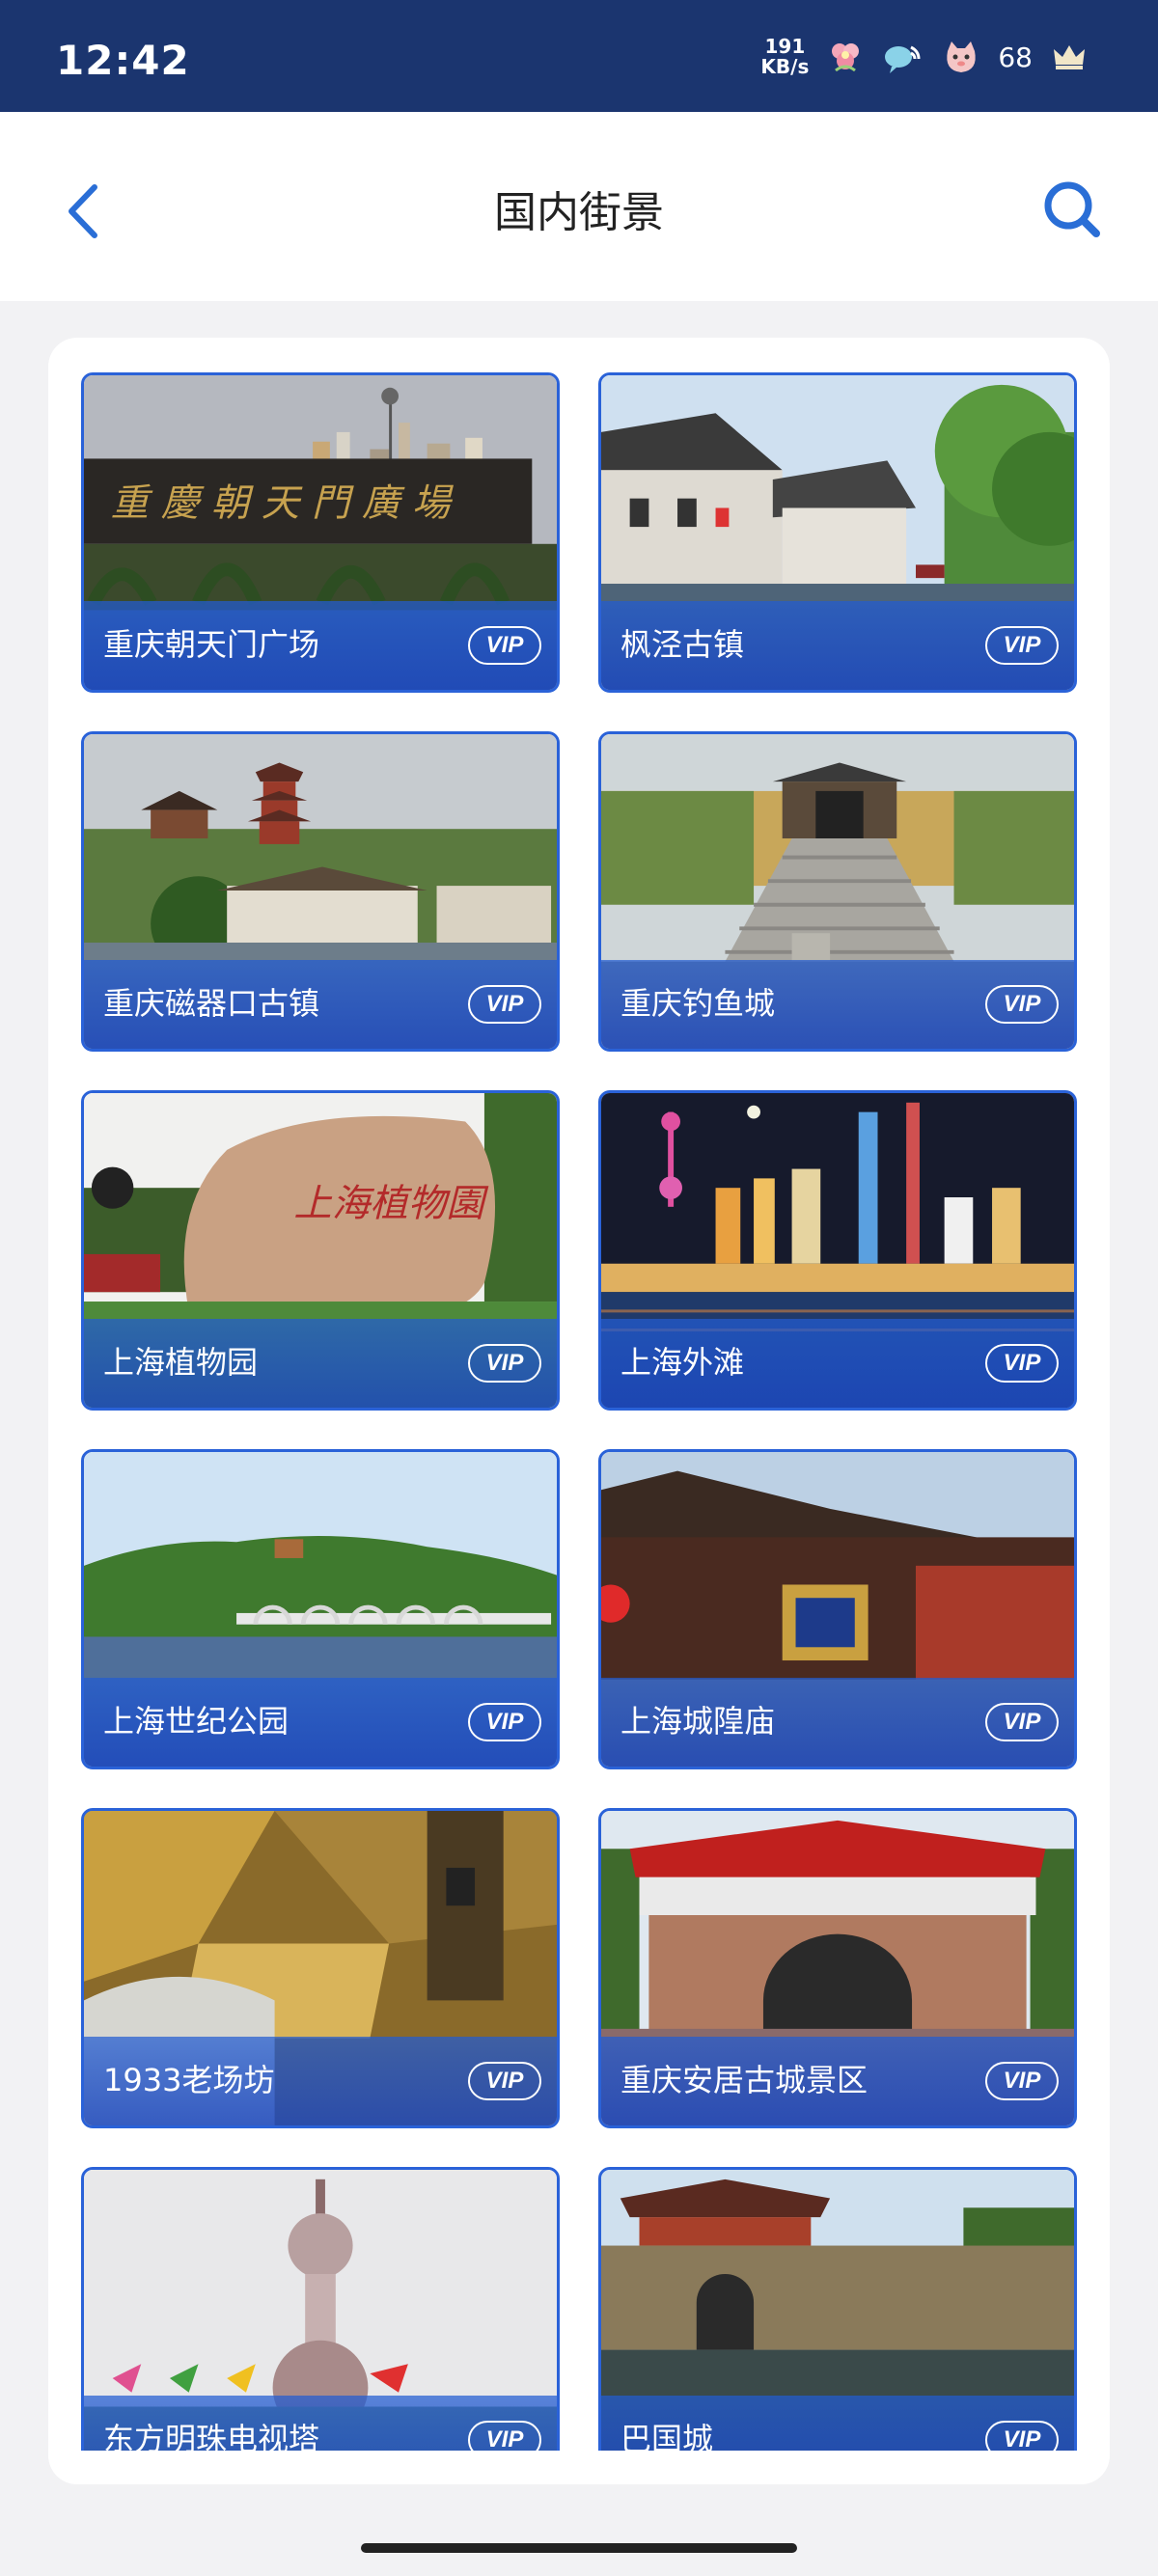 This screenshot has height=2576, width=1158. Describe the element at coordinates (211, 2436) in the screenshot. I see `card-title: 东方明珠电视塔` at that location.